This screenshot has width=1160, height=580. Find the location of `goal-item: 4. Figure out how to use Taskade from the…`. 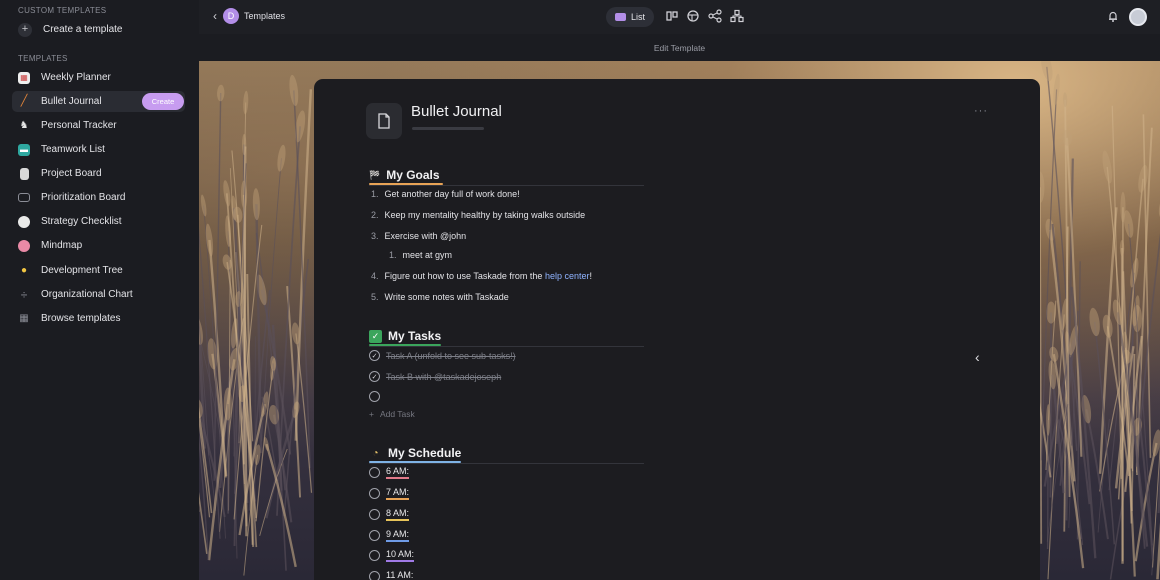

goal-item: 4. Figure out how to use Taskade from the… is located at coordinates (481, 276).